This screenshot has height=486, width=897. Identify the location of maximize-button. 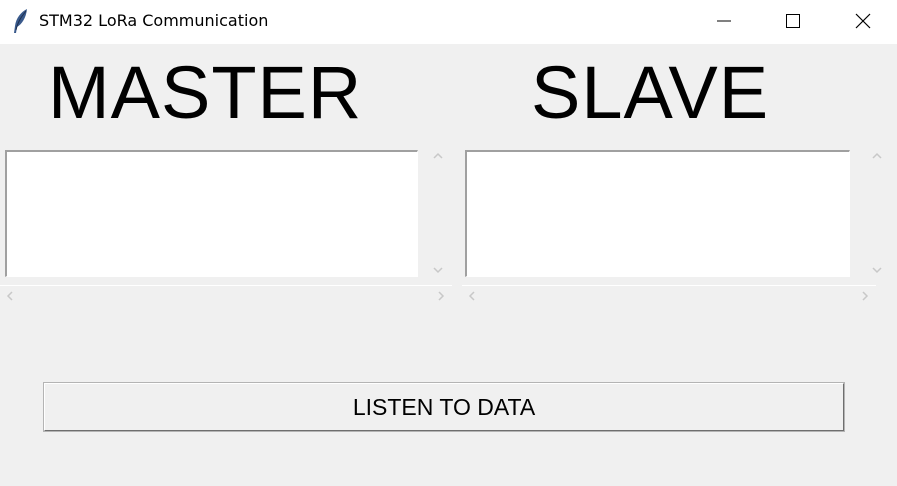
(793, 22).